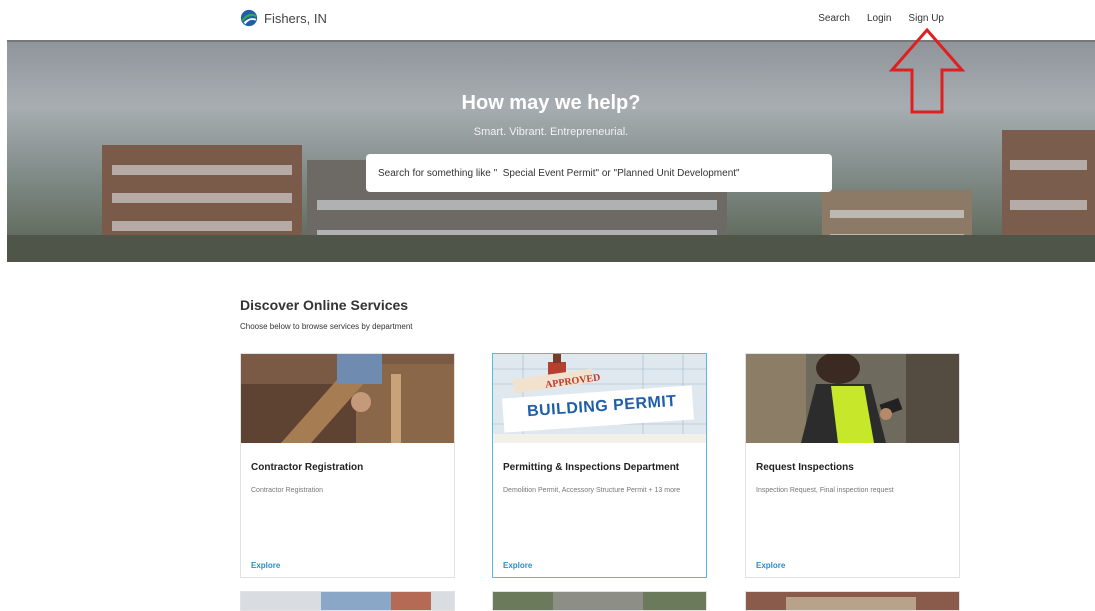  Describe the element at coordinates (249, 18) in the screenshot. I see `fishers-logo-icon` at that location.